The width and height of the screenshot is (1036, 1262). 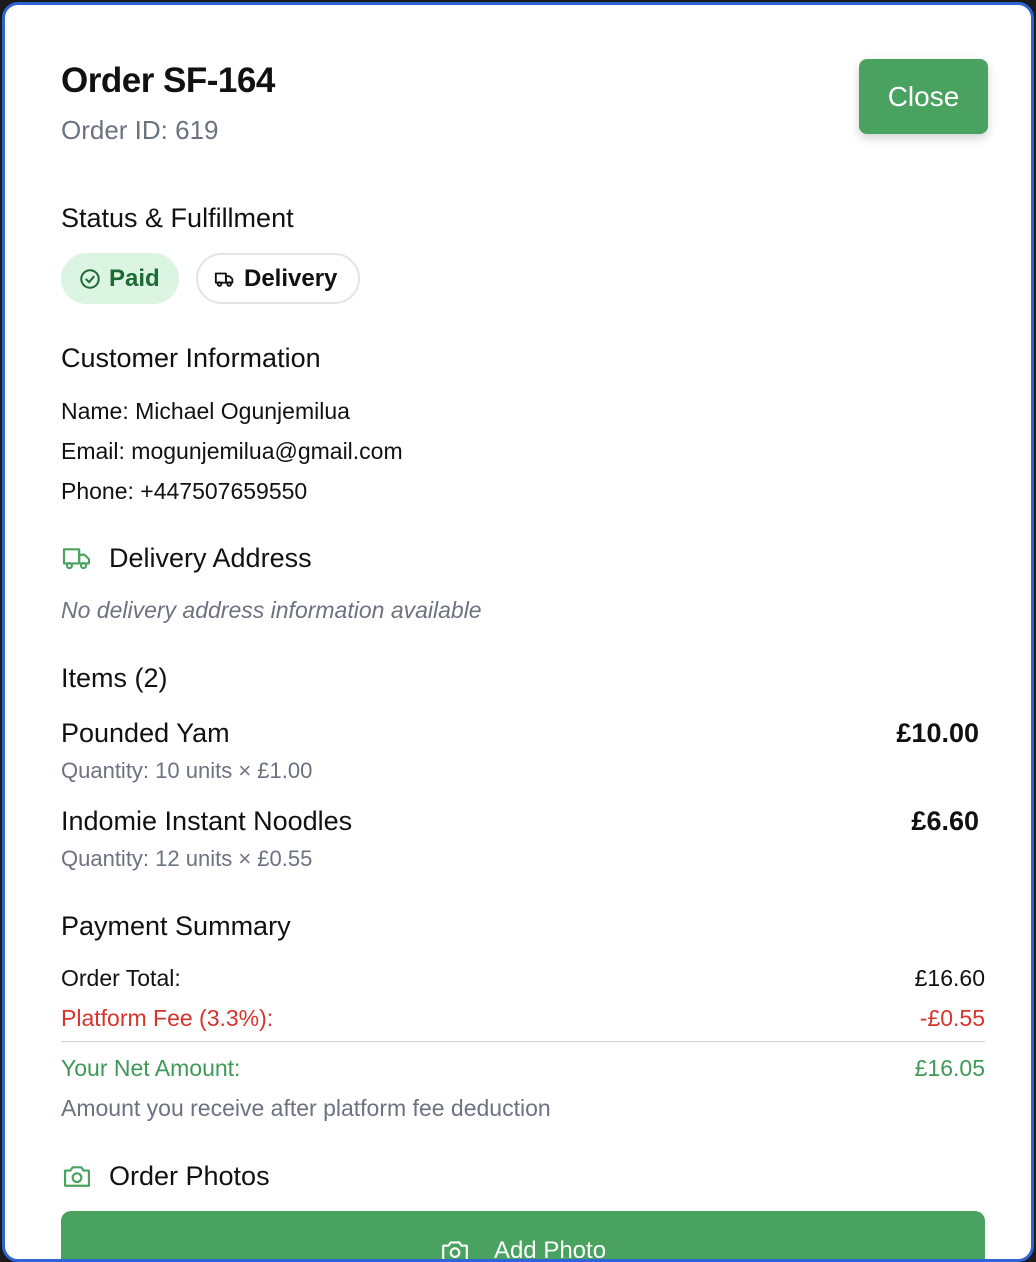 I want to click on platform-fee-value: -£0.55, so click(x=952, y=1018).